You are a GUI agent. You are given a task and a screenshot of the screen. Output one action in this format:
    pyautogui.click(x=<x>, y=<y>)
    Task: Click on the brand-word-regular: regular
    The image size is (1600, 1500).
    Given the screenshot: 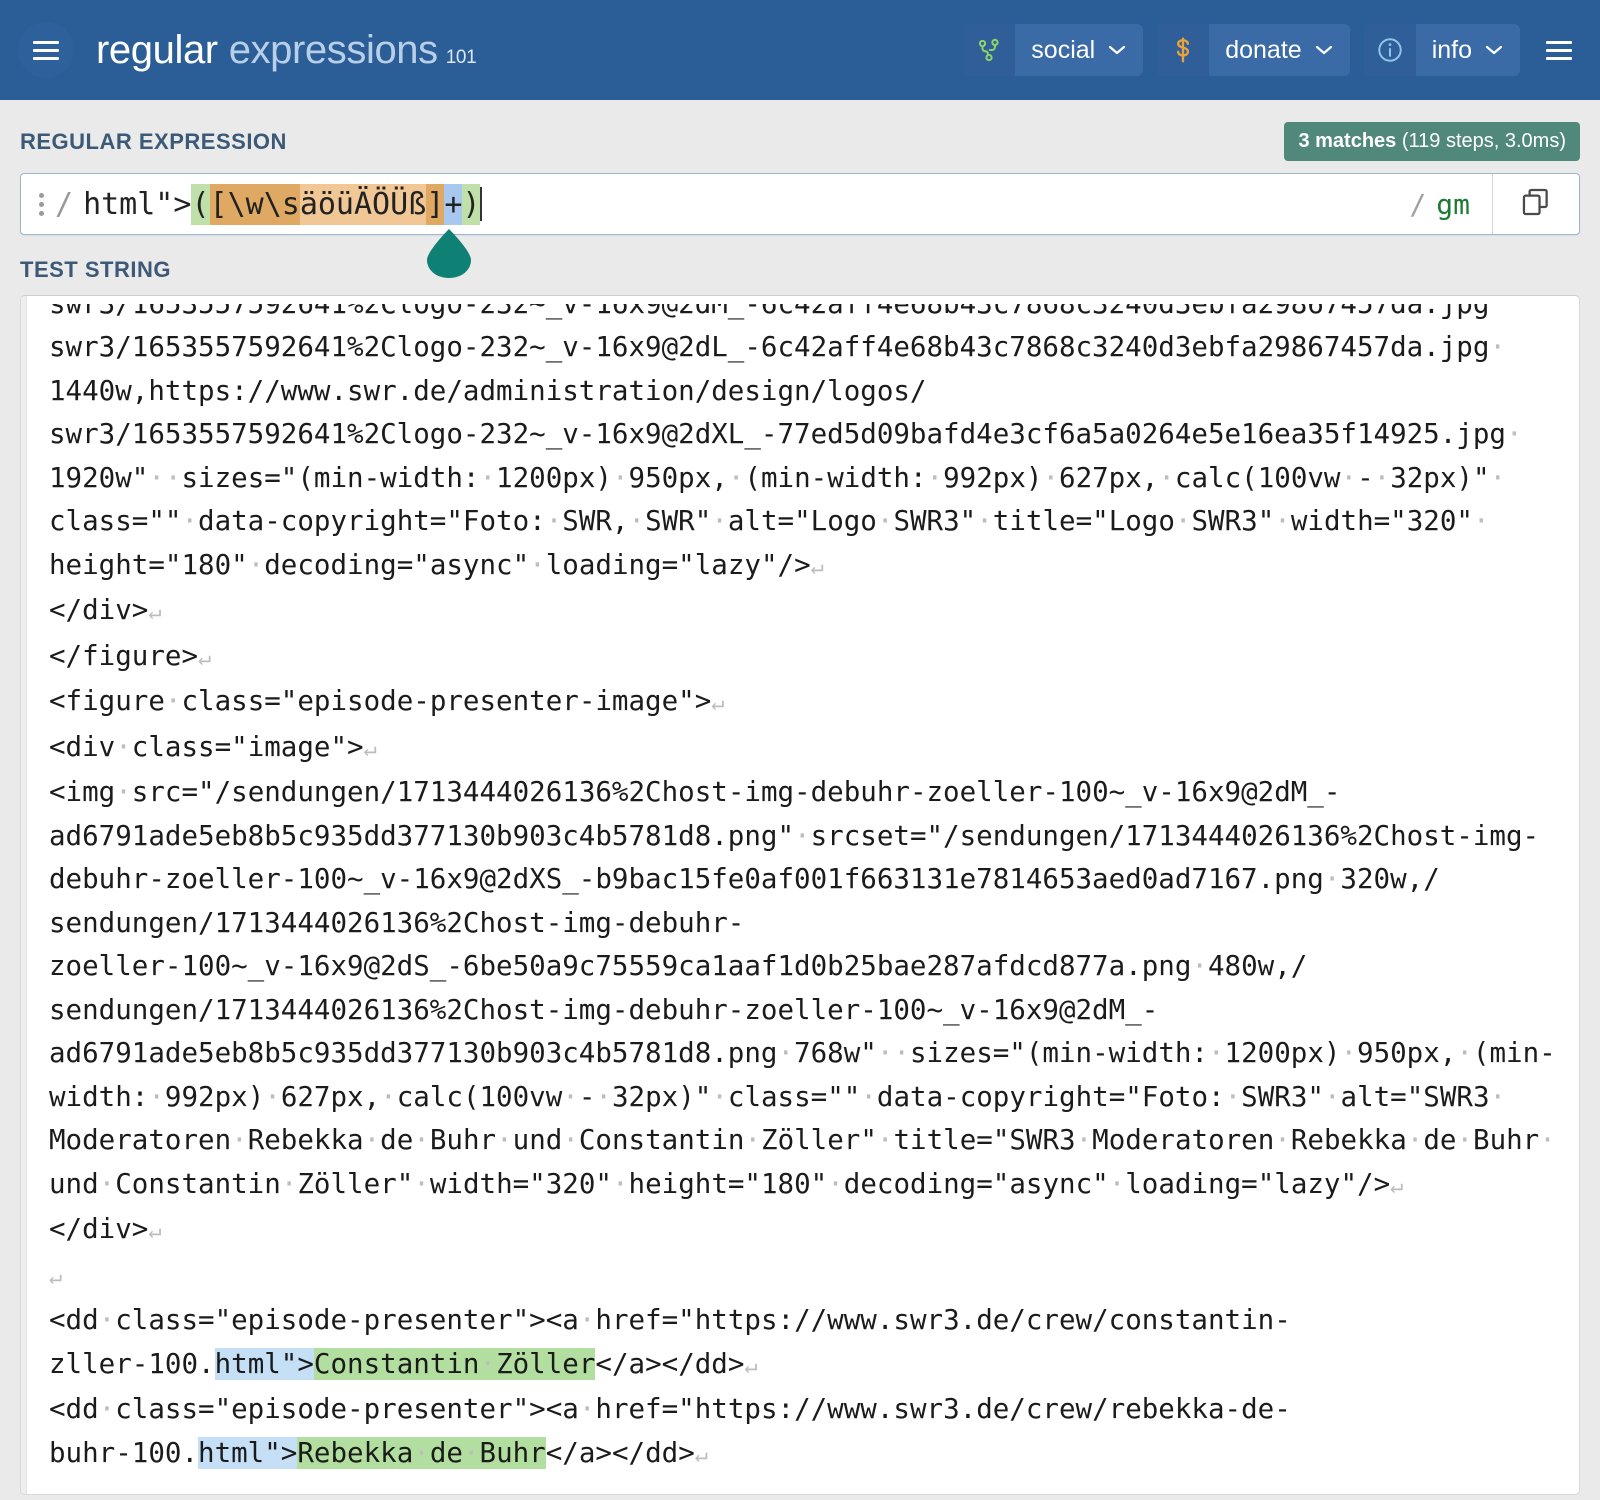 What is the action you would take?
    pyautogui.click(x=157, y=49)
    